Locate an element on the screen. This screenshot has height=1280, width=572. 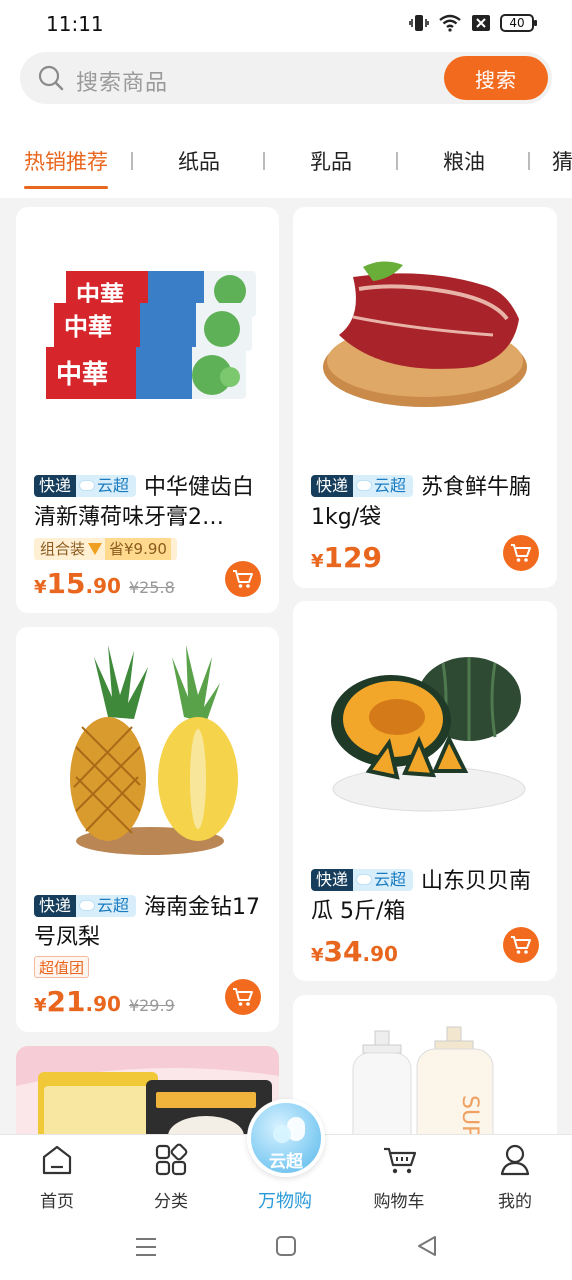
battery-icon: 40 is located at coordinates (518, 23).